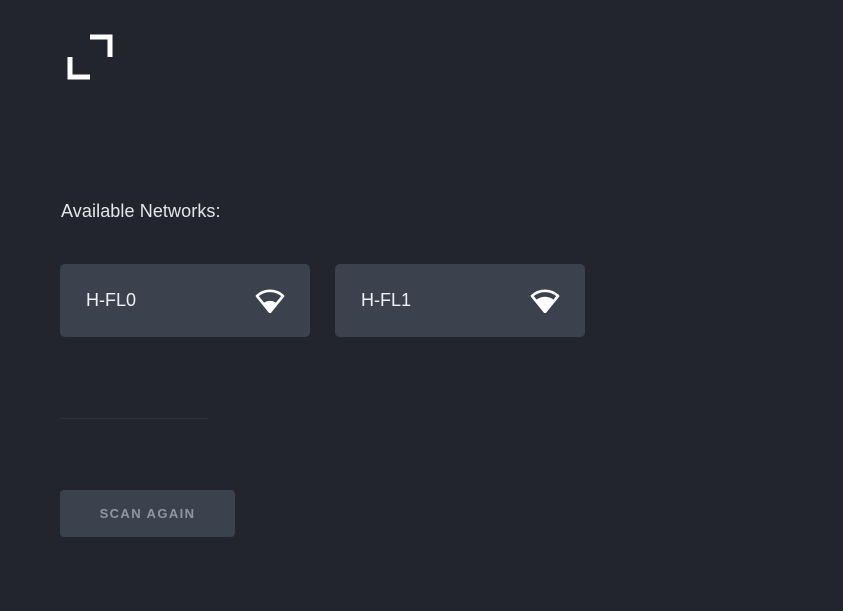 This screenshot has width=843, height=611. Describe the element at coordinates (134, 418) in the screenshot. I see `divider` at that location.